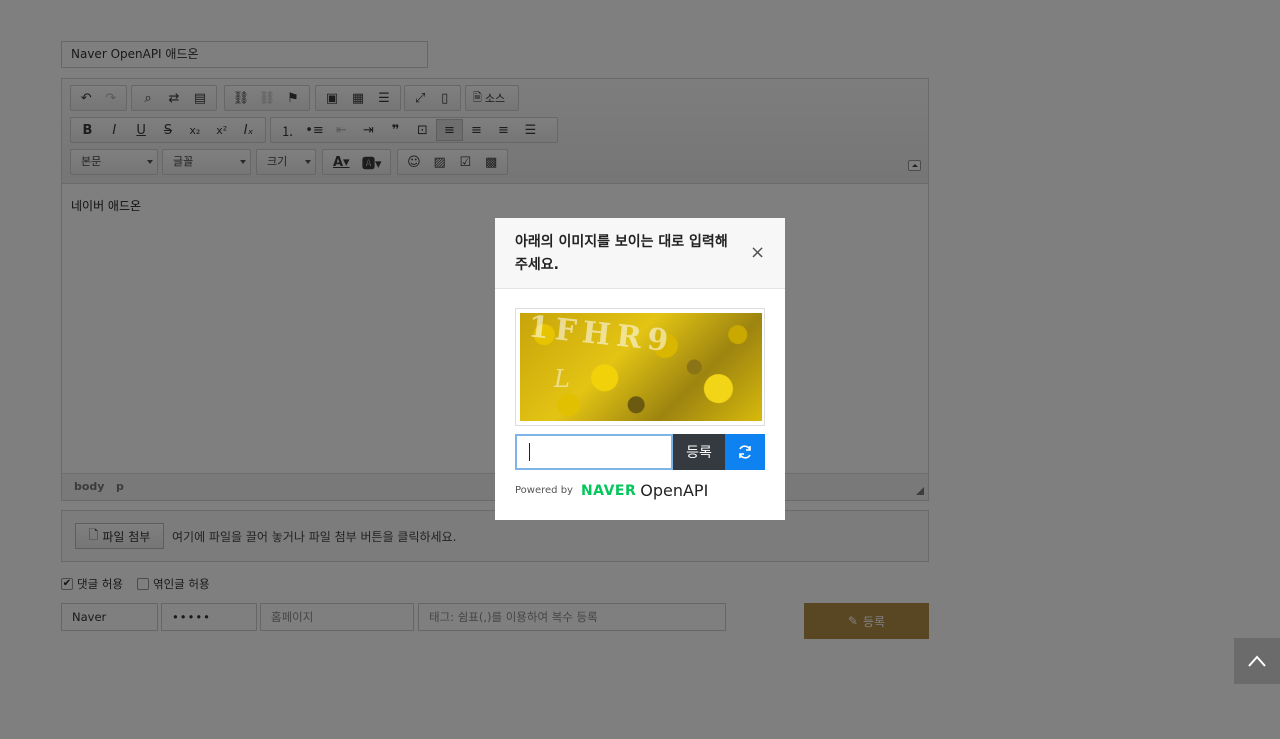  What do you see at coordinates (608, 490) in the screenshot?
I see `naver-logo: NAVER` at bounding box center [608, 490].